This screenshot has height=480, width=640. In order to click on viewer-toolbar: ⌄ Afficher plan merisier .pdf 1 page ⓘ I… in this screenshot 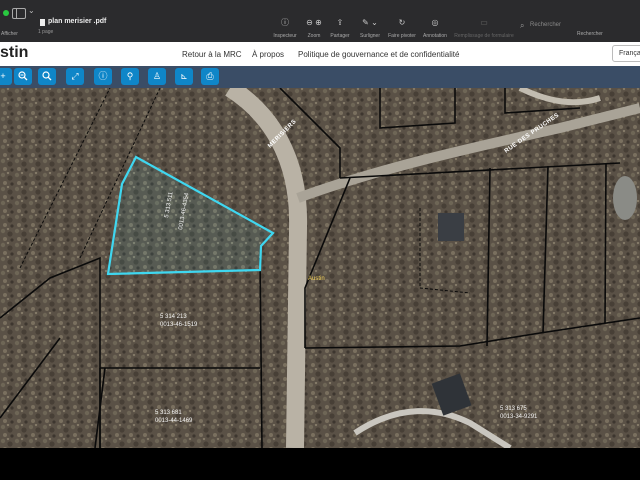, I will do `click(320, 21)`.